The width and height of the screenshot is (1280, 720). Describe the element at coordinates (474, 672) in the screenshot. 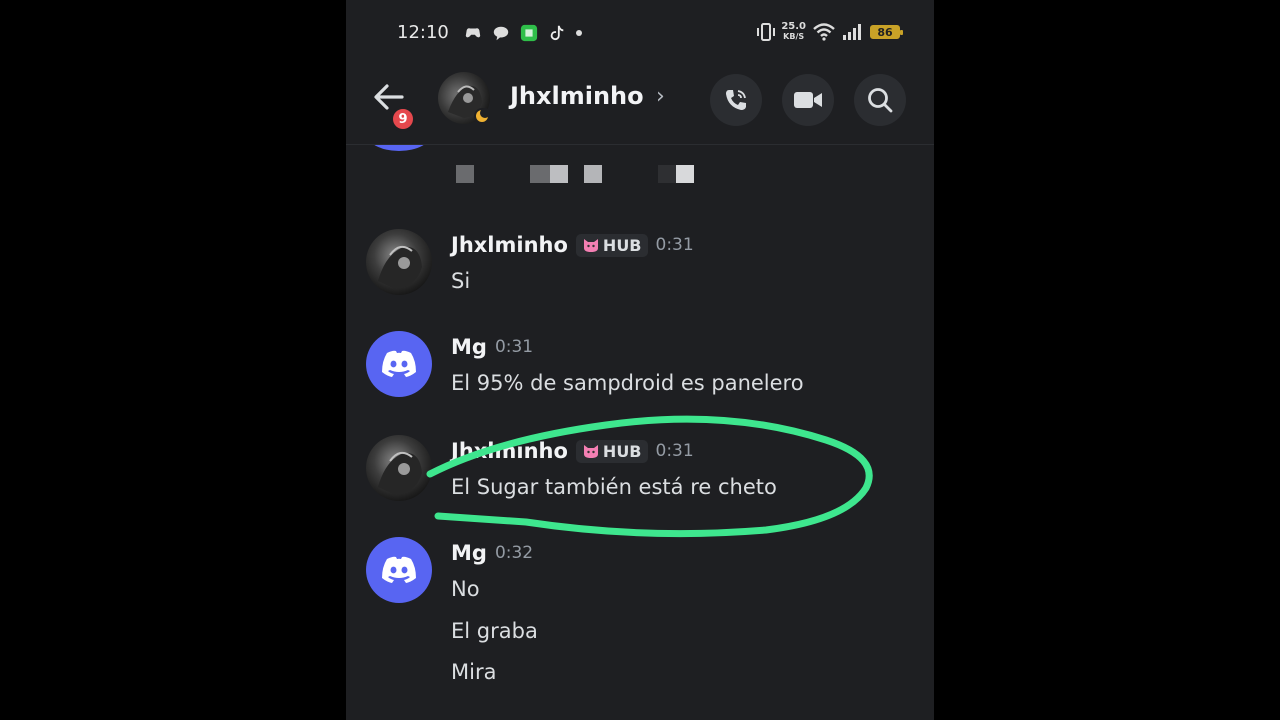

I see `message-text: Mira` at that location.